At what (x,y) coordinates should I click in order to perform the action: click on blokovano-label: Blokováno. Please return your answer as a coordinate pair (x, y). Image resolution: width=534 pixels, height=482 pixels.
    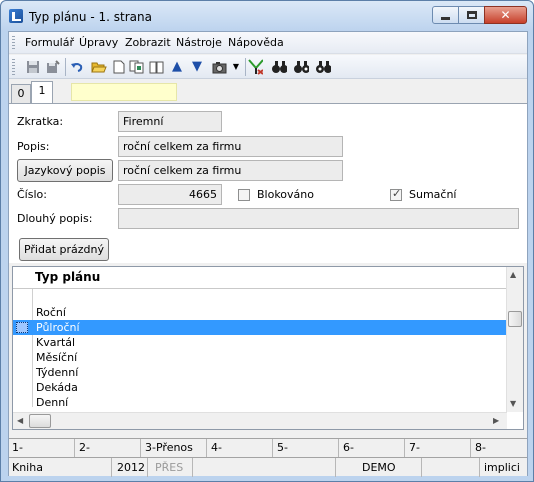
    Looking at the image, I should click on (285, 194).